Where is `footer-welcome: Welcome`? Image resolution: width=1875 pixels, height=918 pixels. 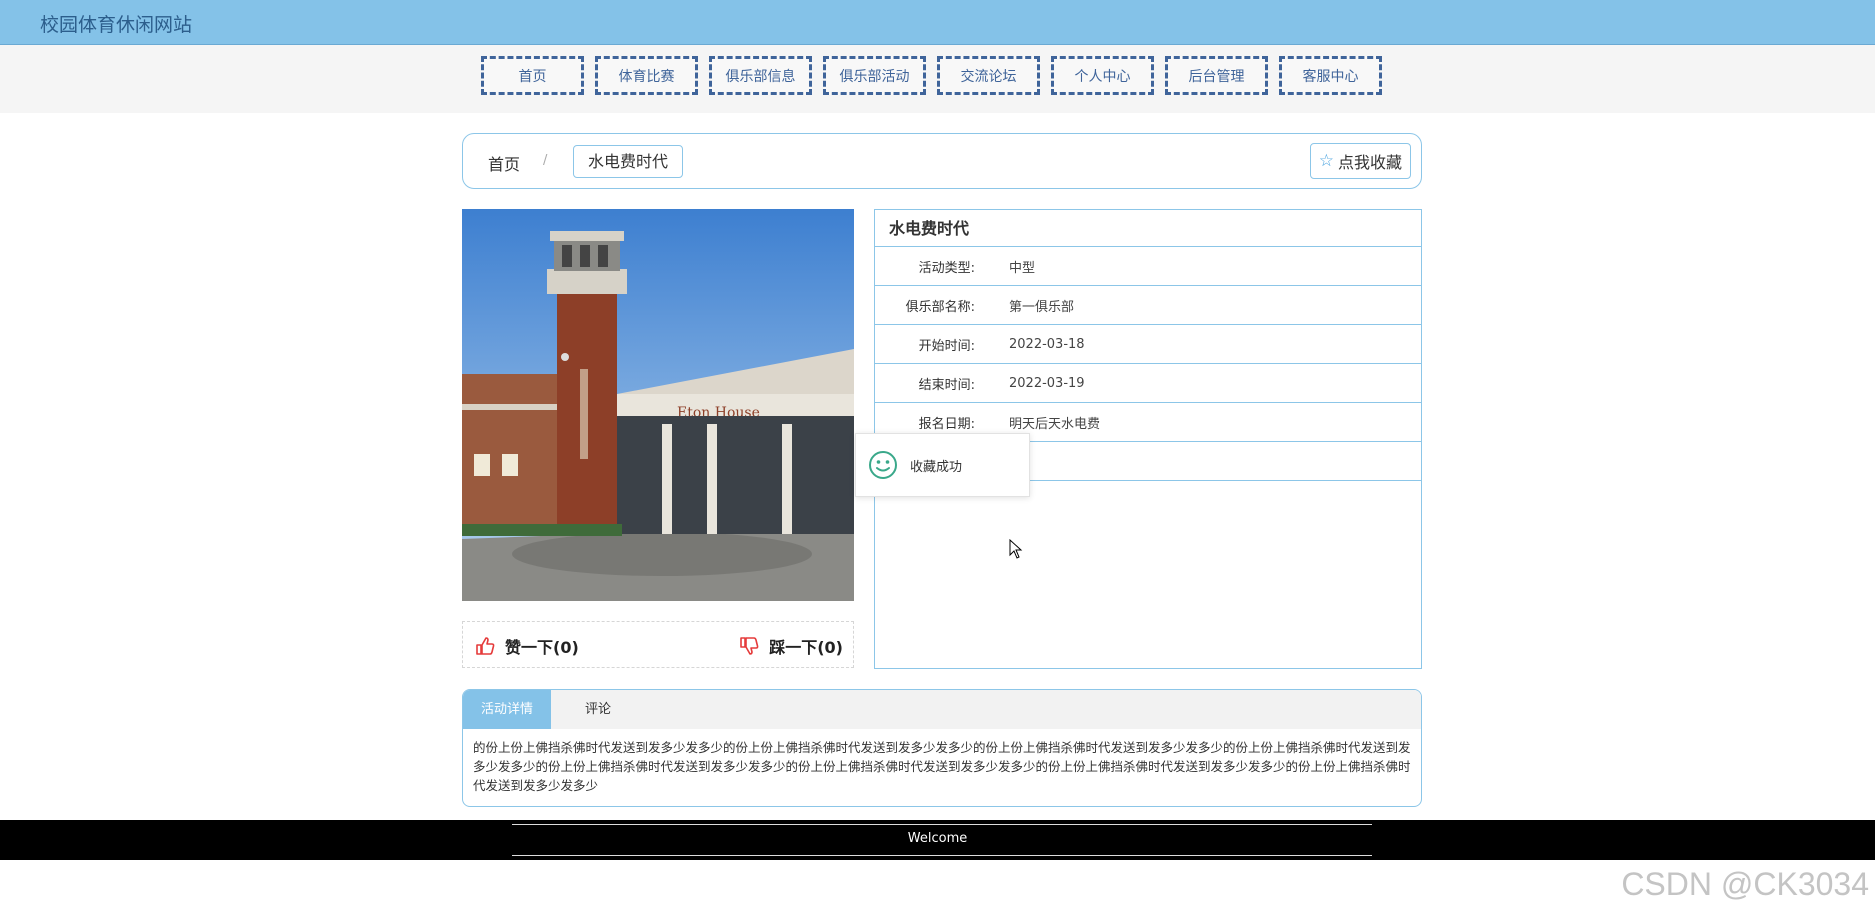 footer-welcome: Welcome is located at coordinates (937, 838).